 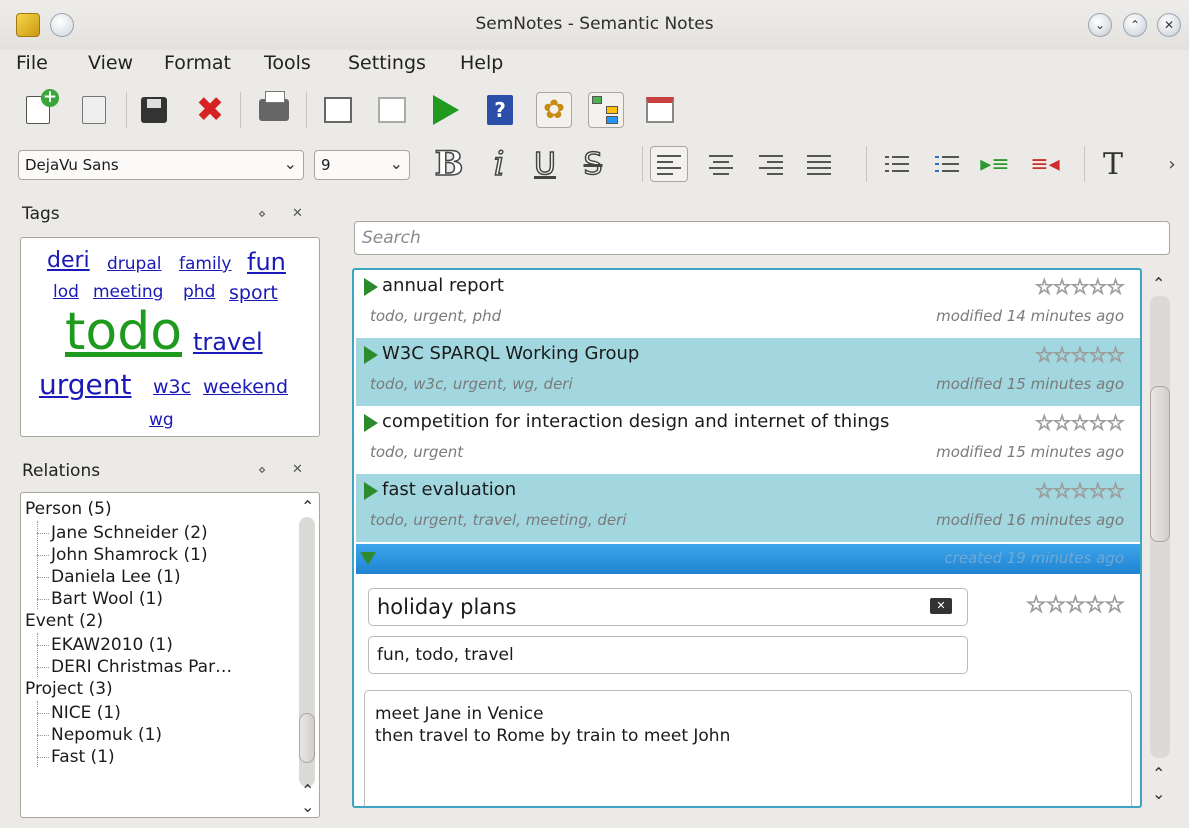 I want to click on tag-lod: lod, so click(x=66, y=292).